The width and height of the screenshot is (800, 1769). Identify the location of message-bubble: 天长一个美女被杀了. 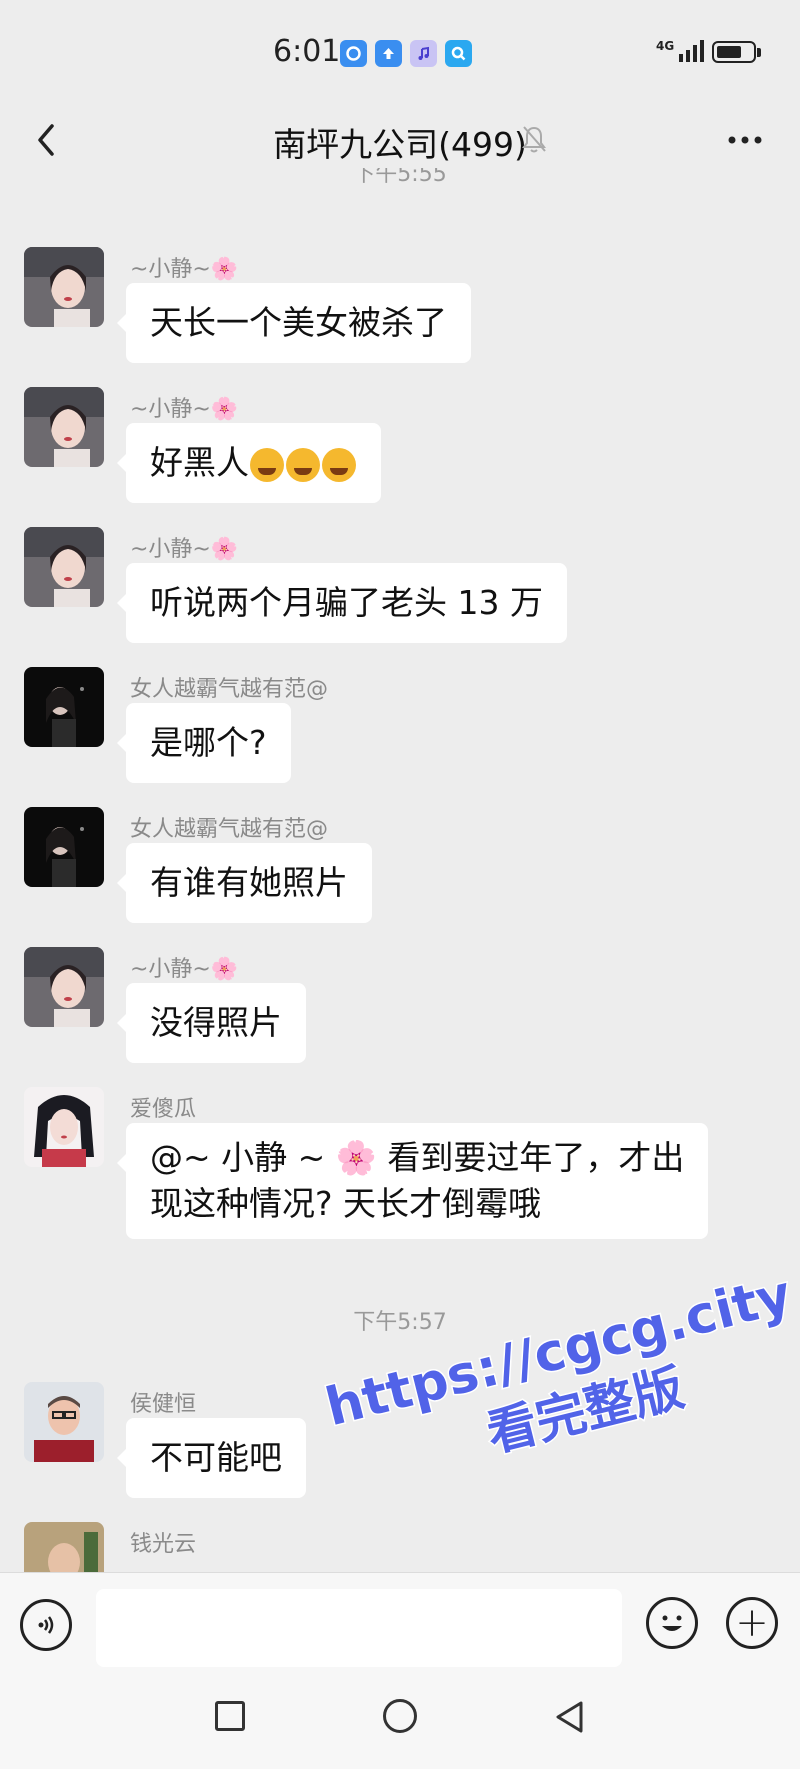
(294, 323).